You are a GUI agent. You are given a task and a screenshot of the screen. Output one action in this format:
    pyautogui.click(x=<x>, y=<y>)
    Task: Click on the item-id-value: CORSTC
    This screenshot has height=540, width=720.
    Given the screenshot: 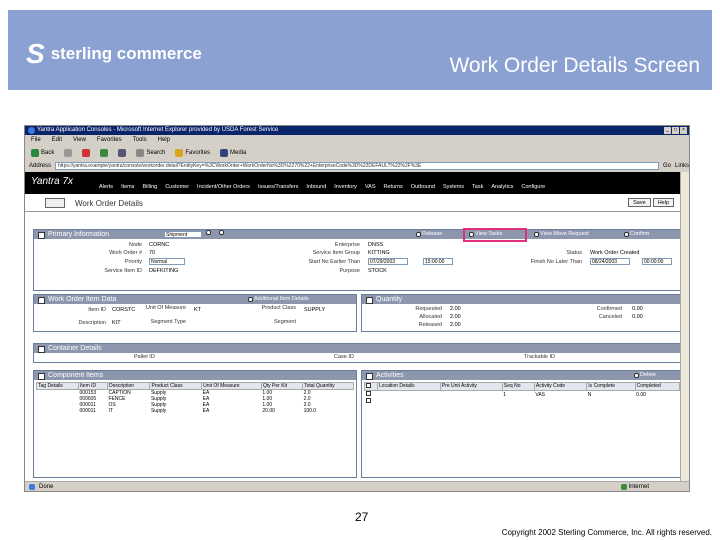 What is the action you would take?
    pyautogui.click(x=124, y=310)
    